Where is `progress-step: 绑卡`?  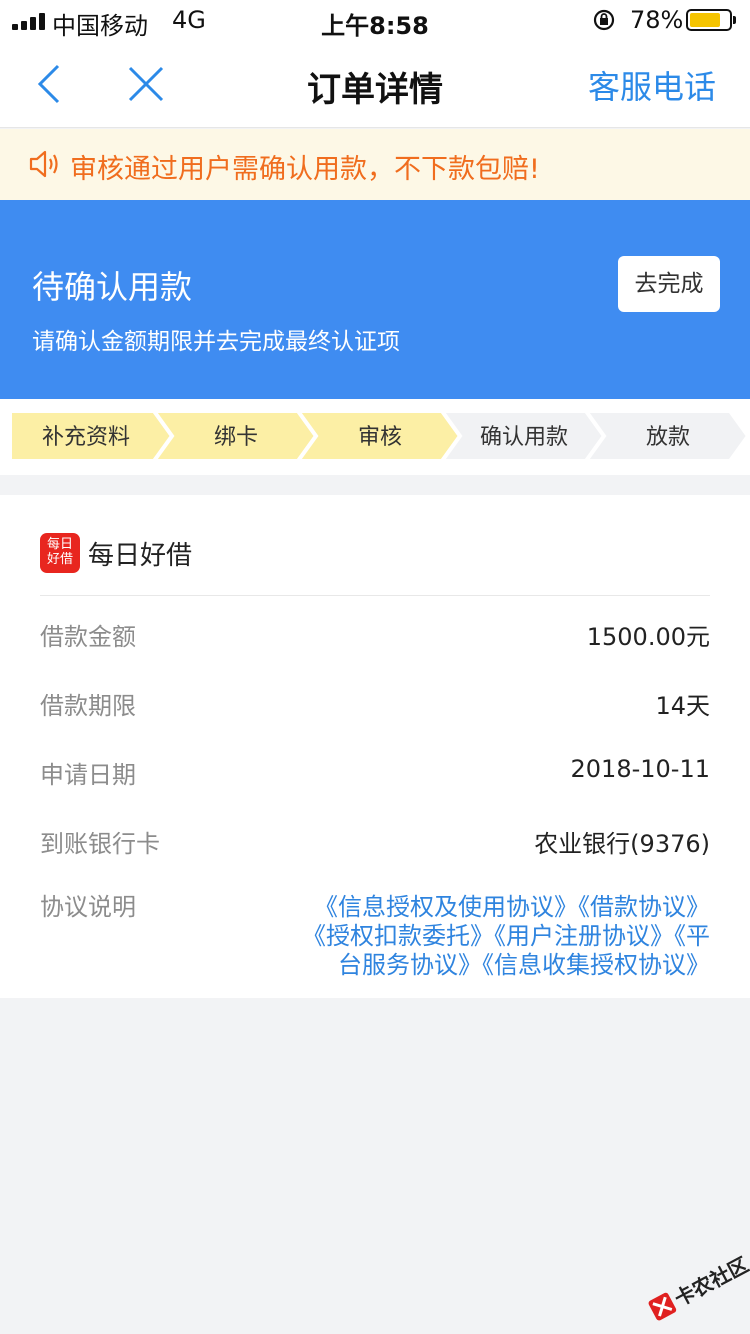 progress-step: 绑卡 is located at coordinates (234, 436).